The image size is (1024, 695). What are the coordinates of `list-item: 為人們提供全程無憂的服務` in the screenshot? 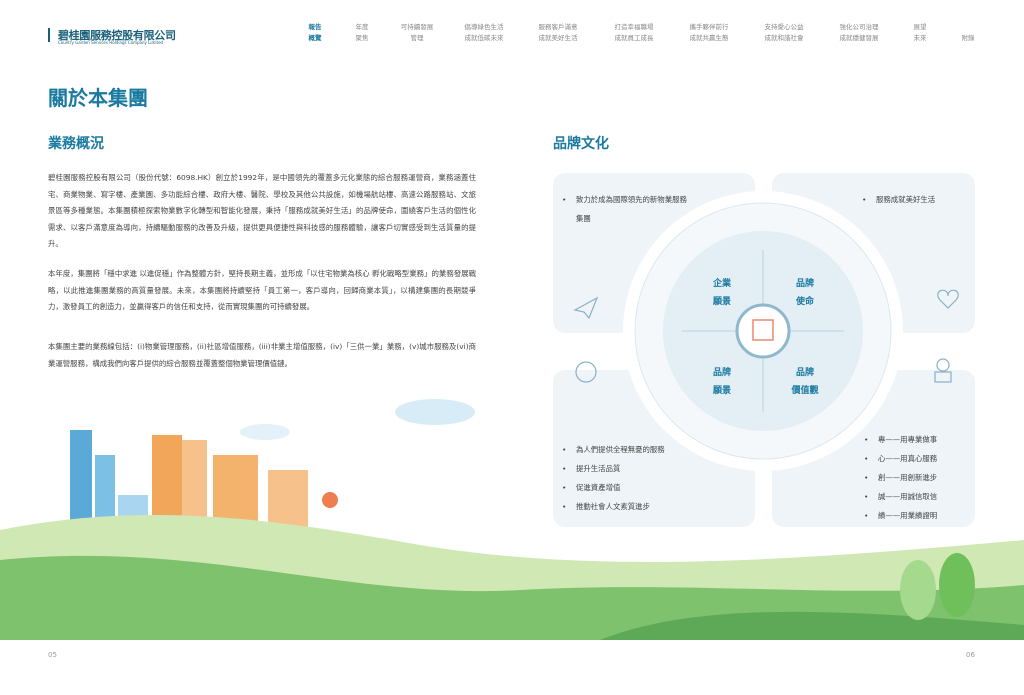 It's located at (613, 449).